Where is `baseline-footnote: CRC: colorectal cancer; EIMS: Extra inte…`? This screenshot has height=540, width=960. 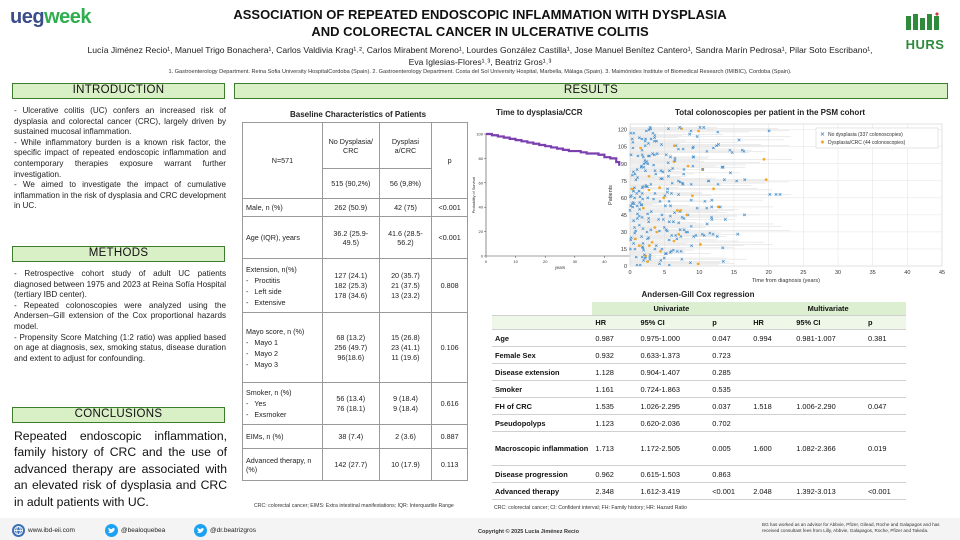
baseline-footnote: CRC: colorectal cancer; EIMS: Extra inte… is located at coordinates (354, 506).